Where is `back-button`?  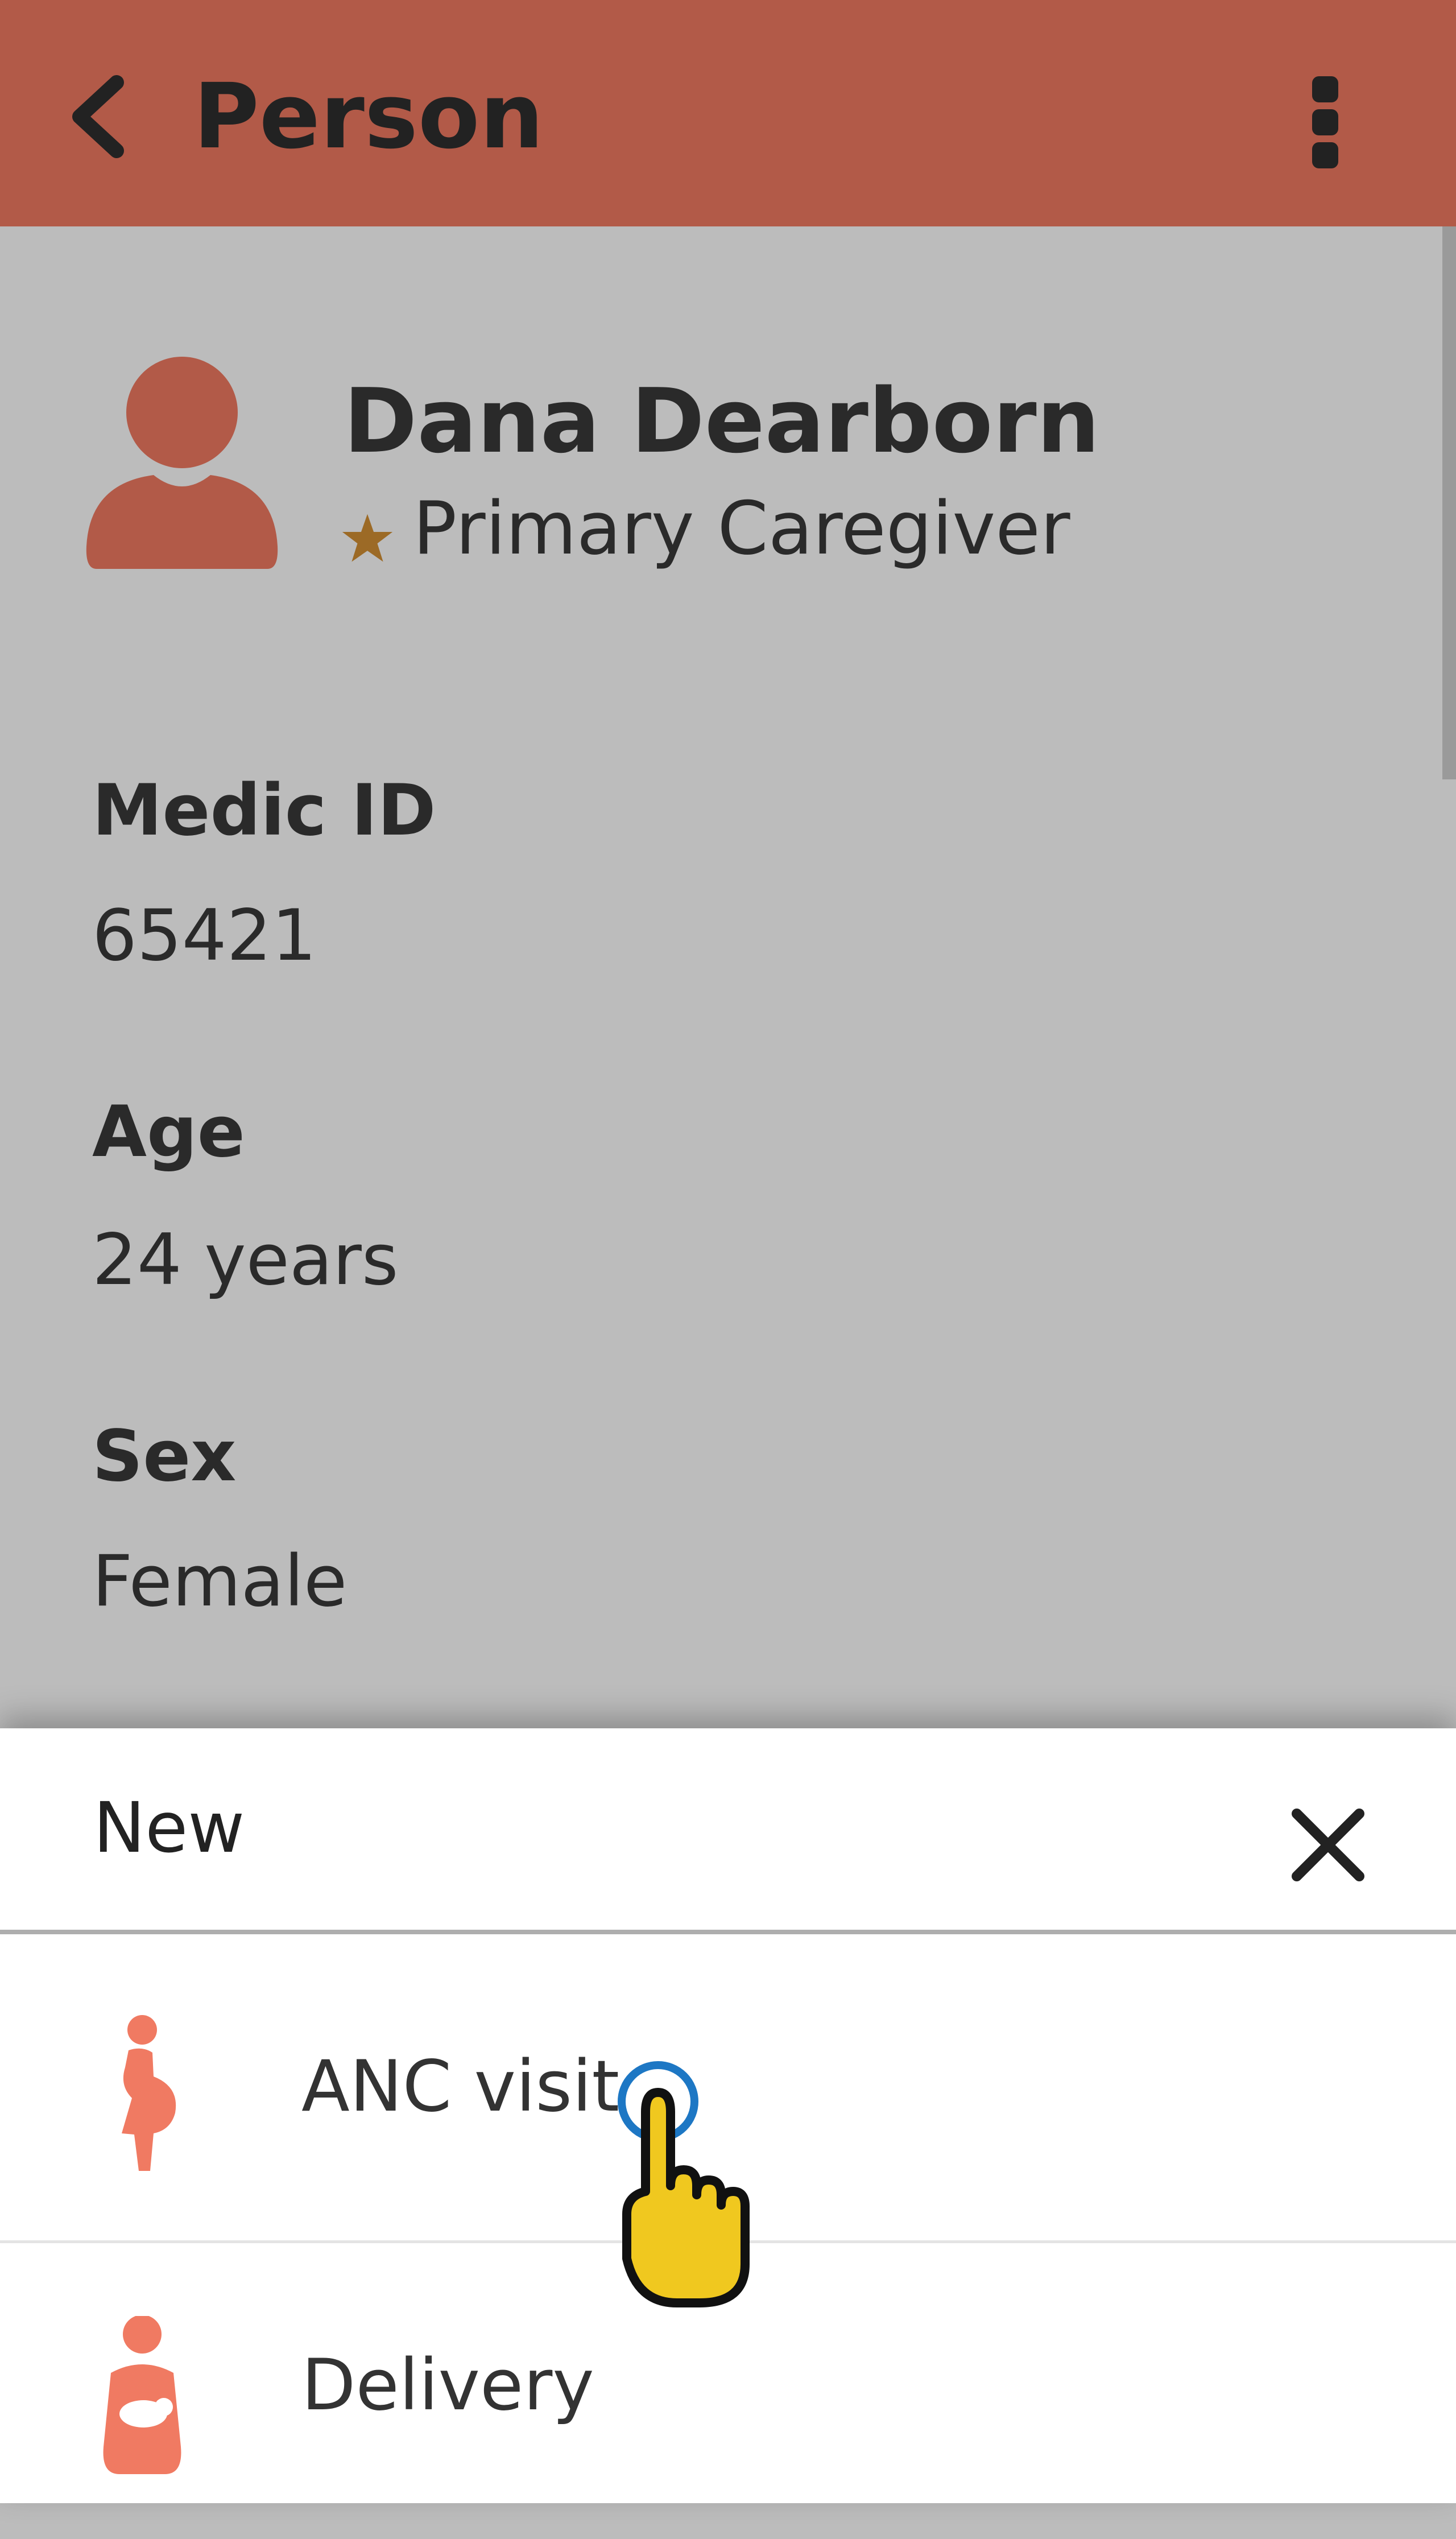 back-button is located at coordinates (99, 116).